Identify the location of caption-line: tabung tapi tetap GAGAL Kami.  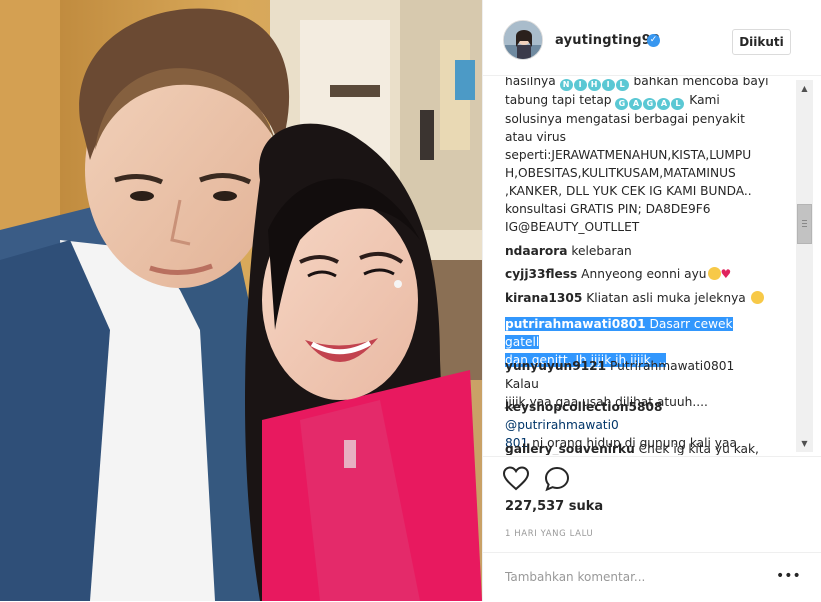
(636, 100).